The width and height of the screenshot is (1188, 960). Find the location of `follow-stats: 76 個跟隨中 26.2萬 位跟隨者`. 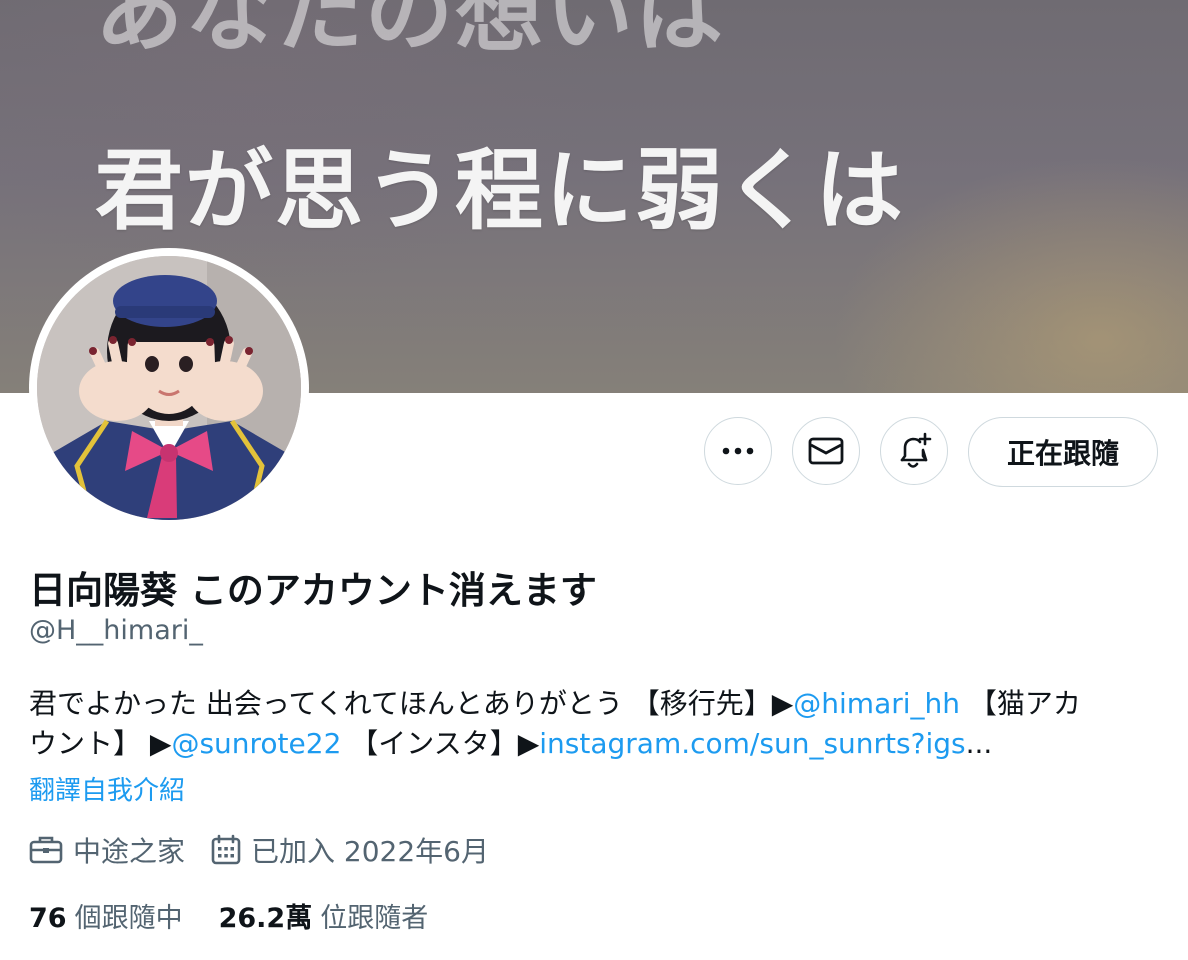

follow-stats: 76 個跟隨中 26.2萬 位跟隨者 is located at coordinates (246, 915).